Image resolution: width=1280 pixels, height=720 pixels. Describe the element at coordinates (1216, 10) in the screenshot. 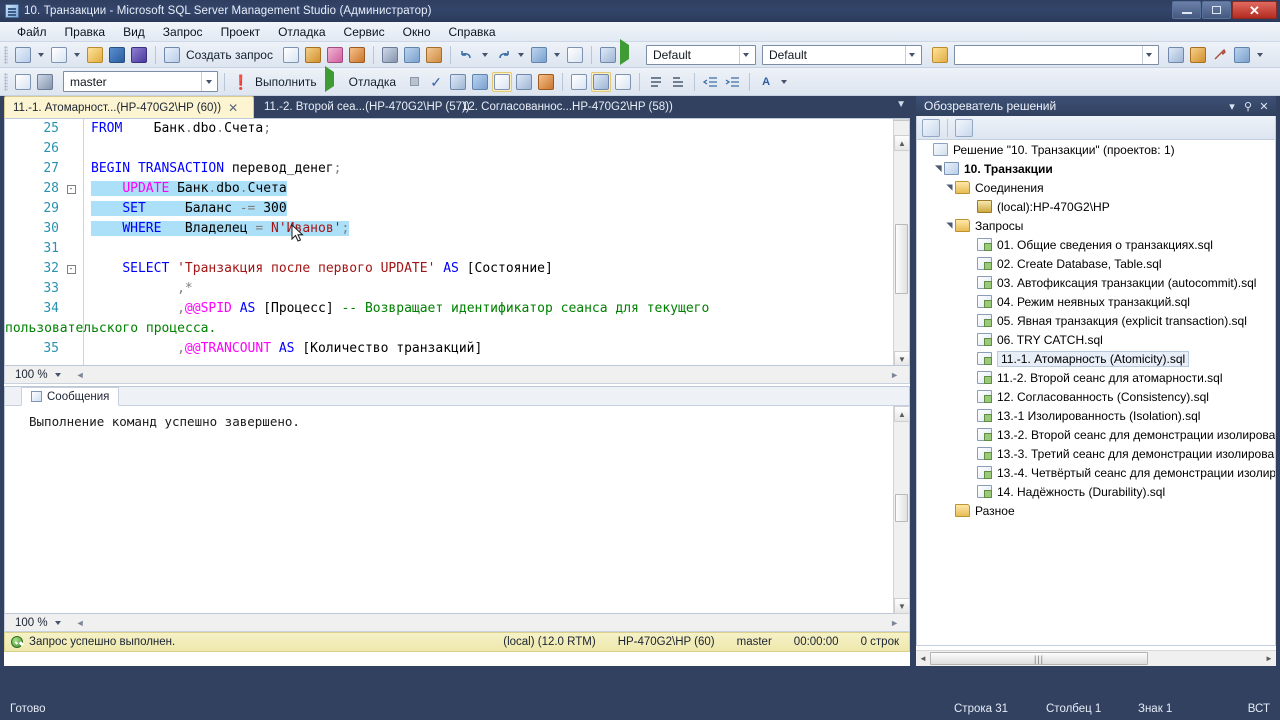

I see `maximize-button` at that location.